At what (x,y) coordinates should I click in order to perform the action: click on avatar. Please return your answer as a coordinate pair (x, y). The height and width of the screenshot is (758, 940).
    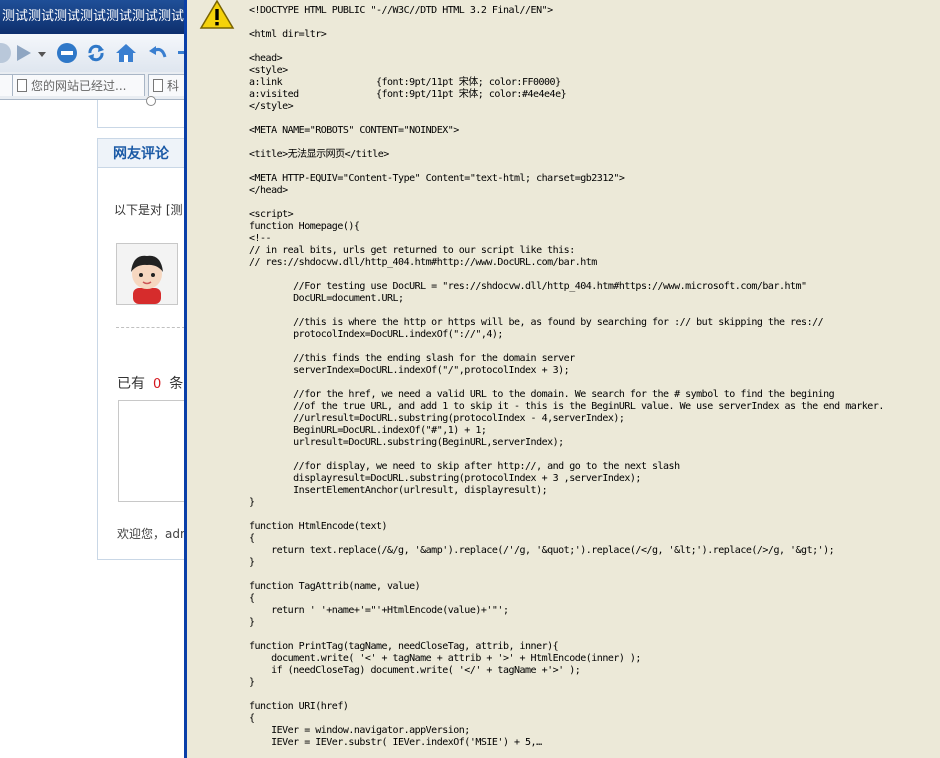
    Looking at the image, I should click on (147, 274).